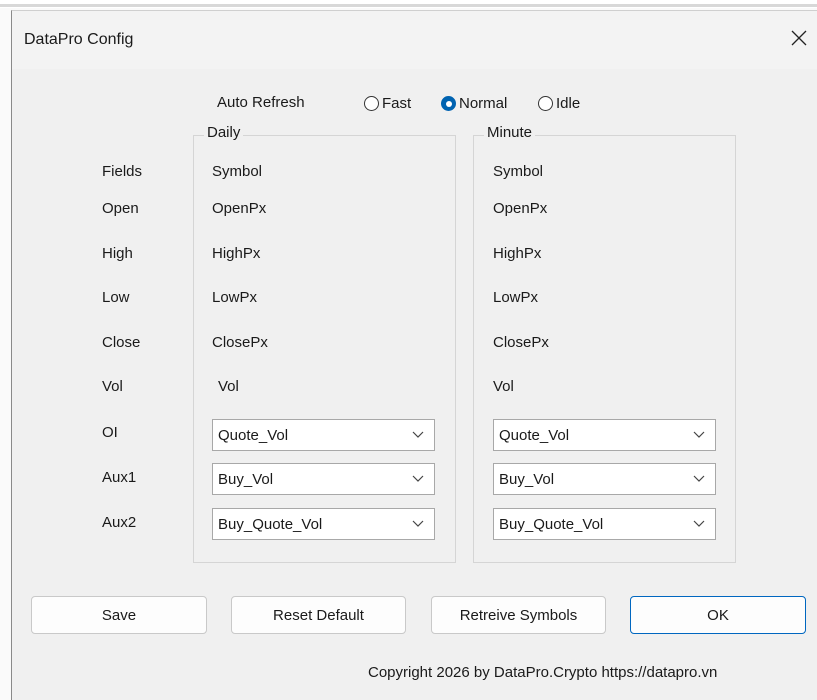  Describe the element at coordinates (604, 435) in the screenshot. I see `minute-oi-select: Quote_Vol` at that location.